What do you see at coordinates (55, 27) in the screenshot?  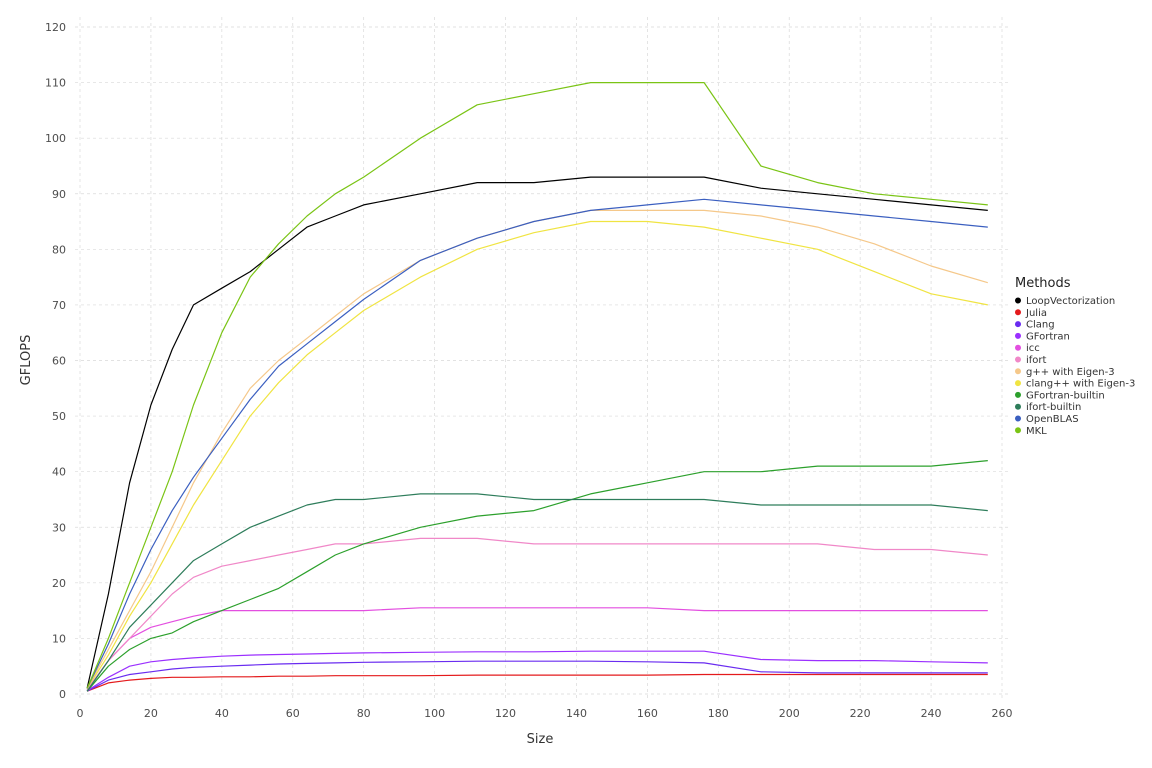 I see `y-tick-label: 120` at bounding box center [55, 27].